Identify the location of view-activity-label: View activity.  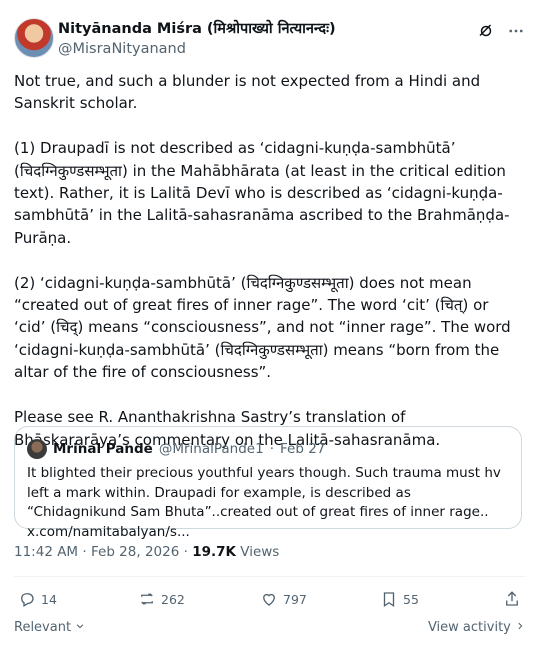
(469, 627).